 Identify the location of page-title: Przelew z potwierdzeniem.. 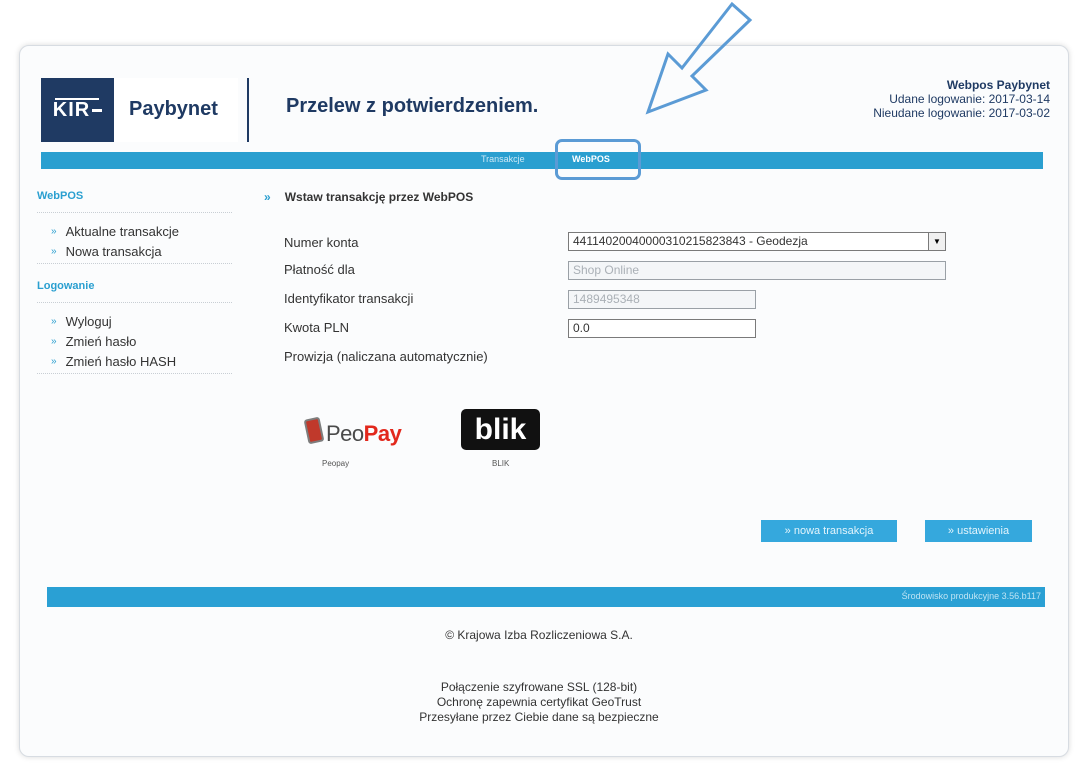
(412, 106).